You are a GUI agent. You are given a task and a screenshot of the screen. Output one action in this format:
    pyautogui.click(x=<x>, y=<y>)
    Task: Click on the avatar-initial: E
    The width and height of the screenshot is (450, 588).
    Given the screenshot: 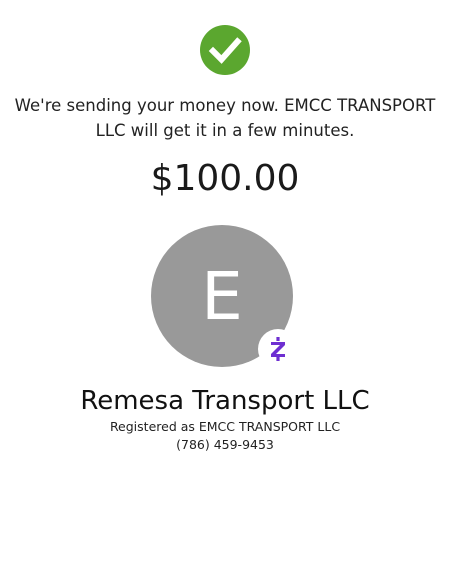 What is the action you would take?
    pyautogui.click(x=222, y=296)
    